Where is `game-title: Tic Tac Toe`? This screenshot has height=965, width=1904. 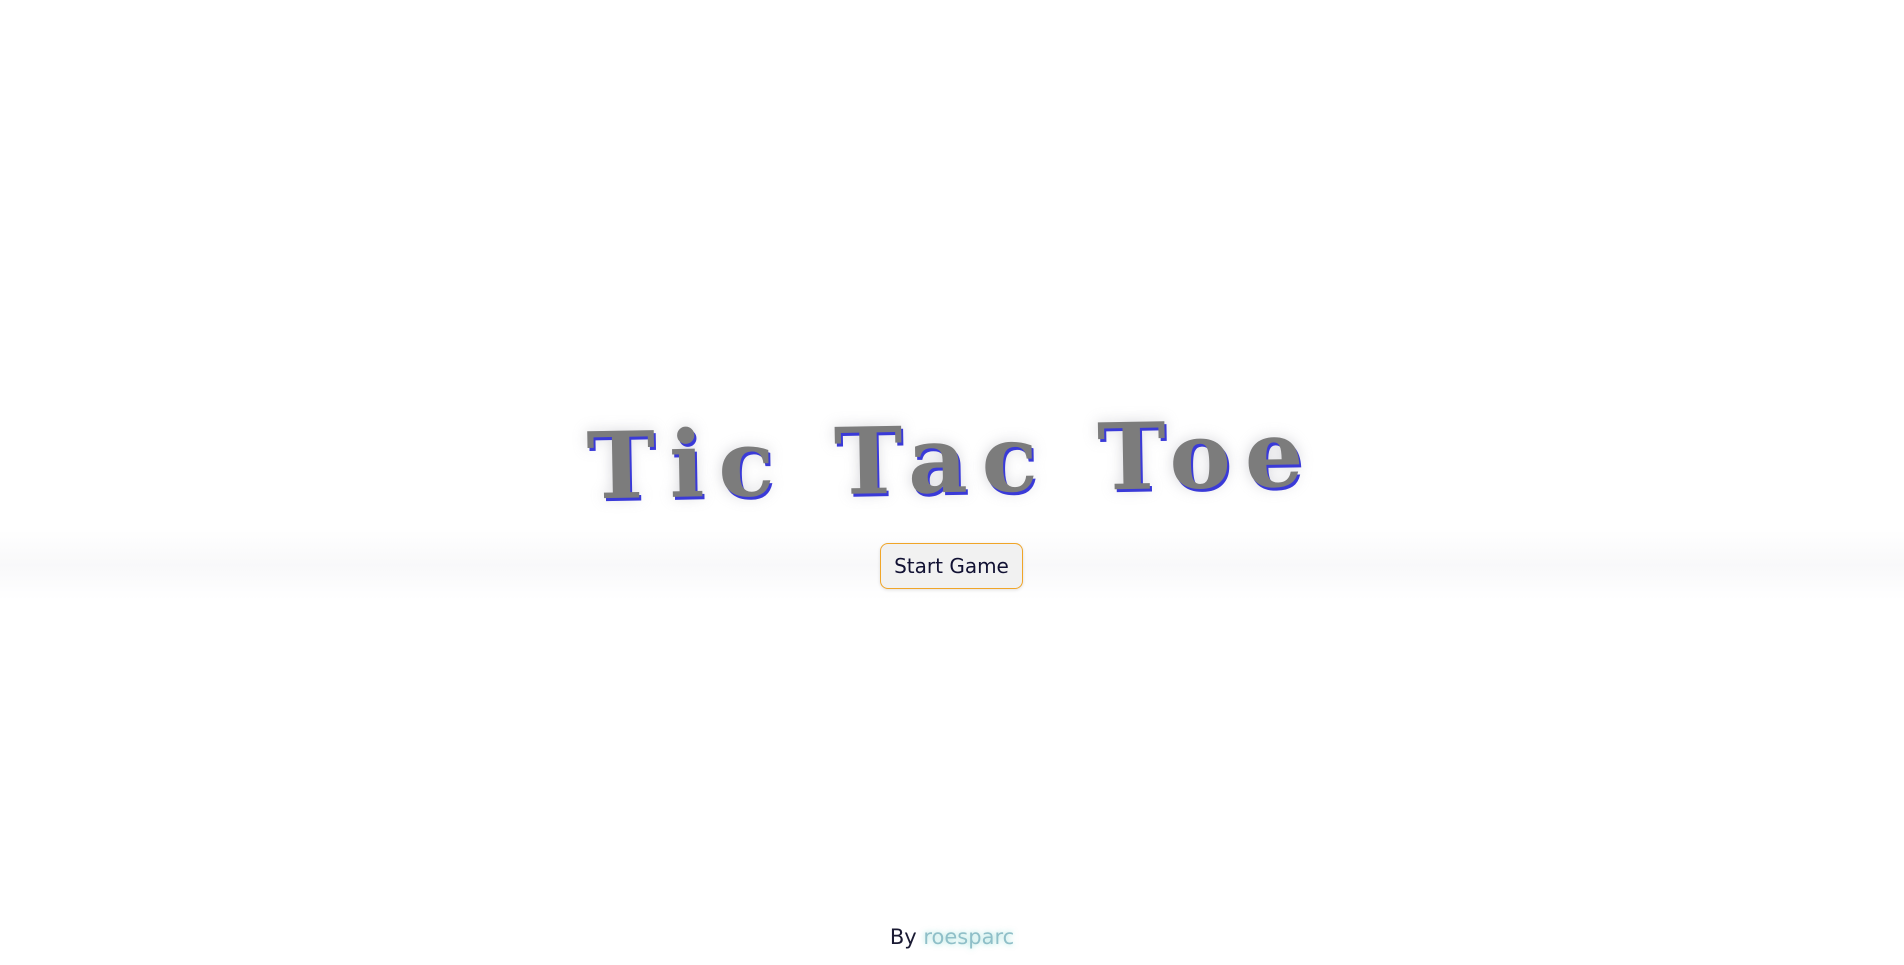 game-title: Tic Tac Toe is located at coordinates (952, 460).